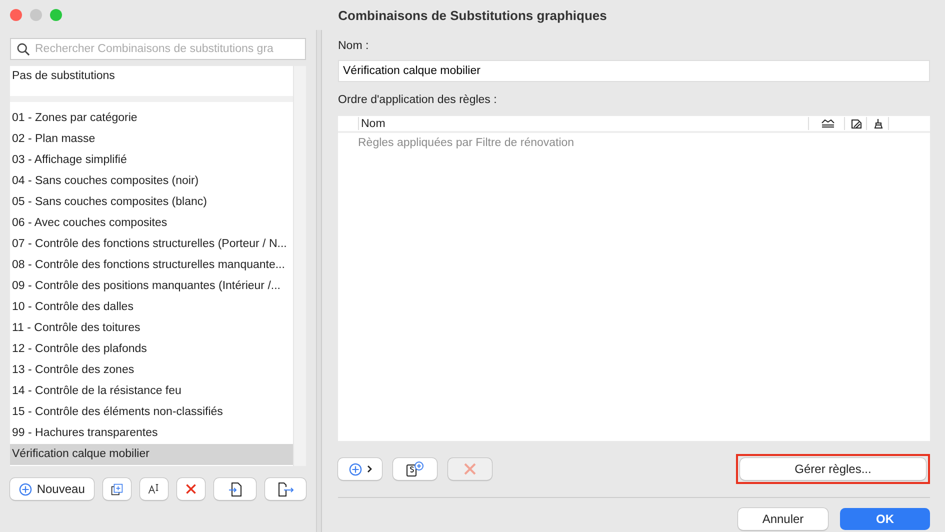 Image resolution: width=945 pixels, height=532 pixels. I want to click on list-item: 03 - Affichage simplifié, so click(151, 160).